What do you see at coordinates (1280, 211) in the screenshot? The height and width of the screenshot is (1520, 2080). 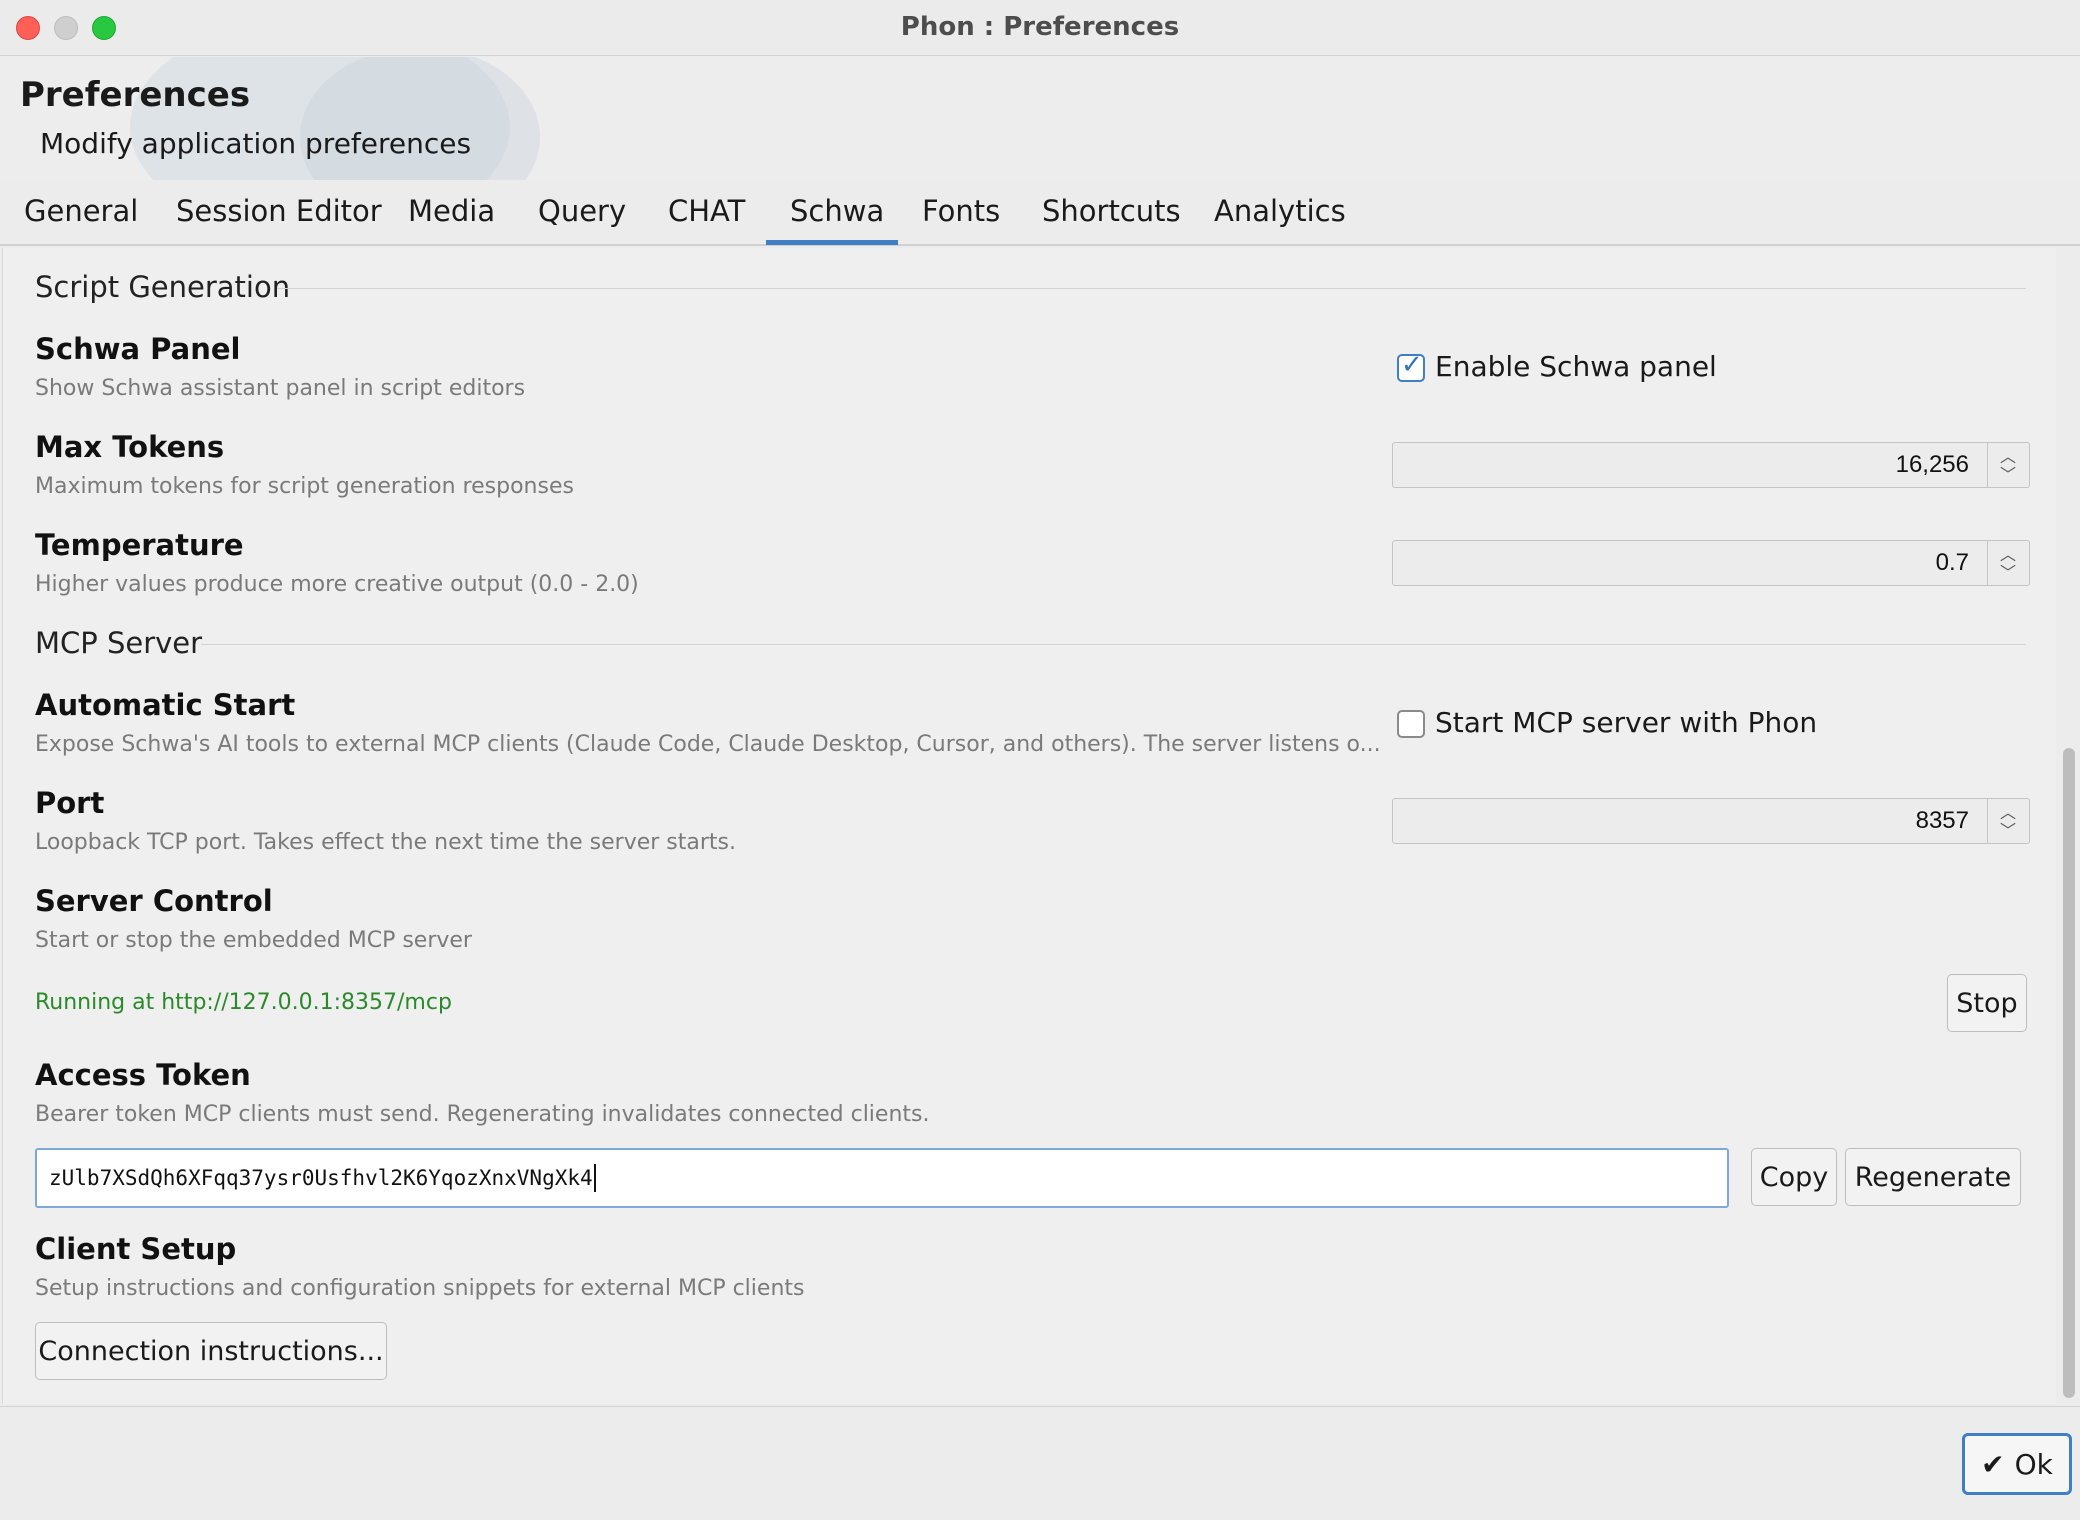 I see `tab-analytics: Analytics` at bounding box center [1280, 211].